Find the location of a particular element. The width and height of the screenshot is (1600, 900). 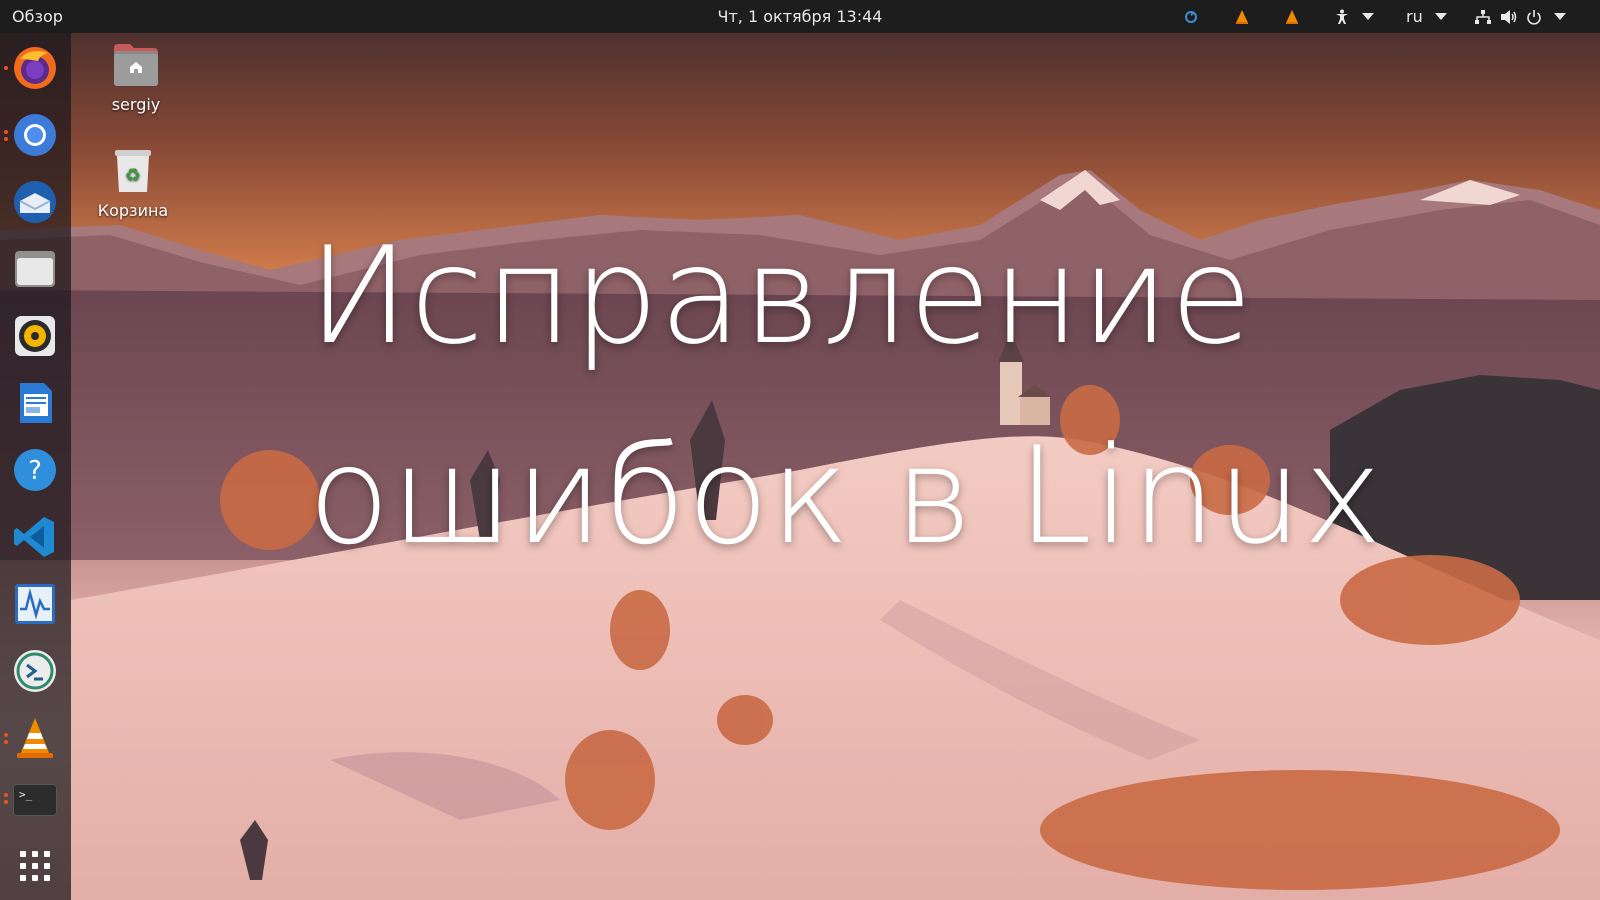

dock-item-rhythmbox is located at coordinates (35, 336).